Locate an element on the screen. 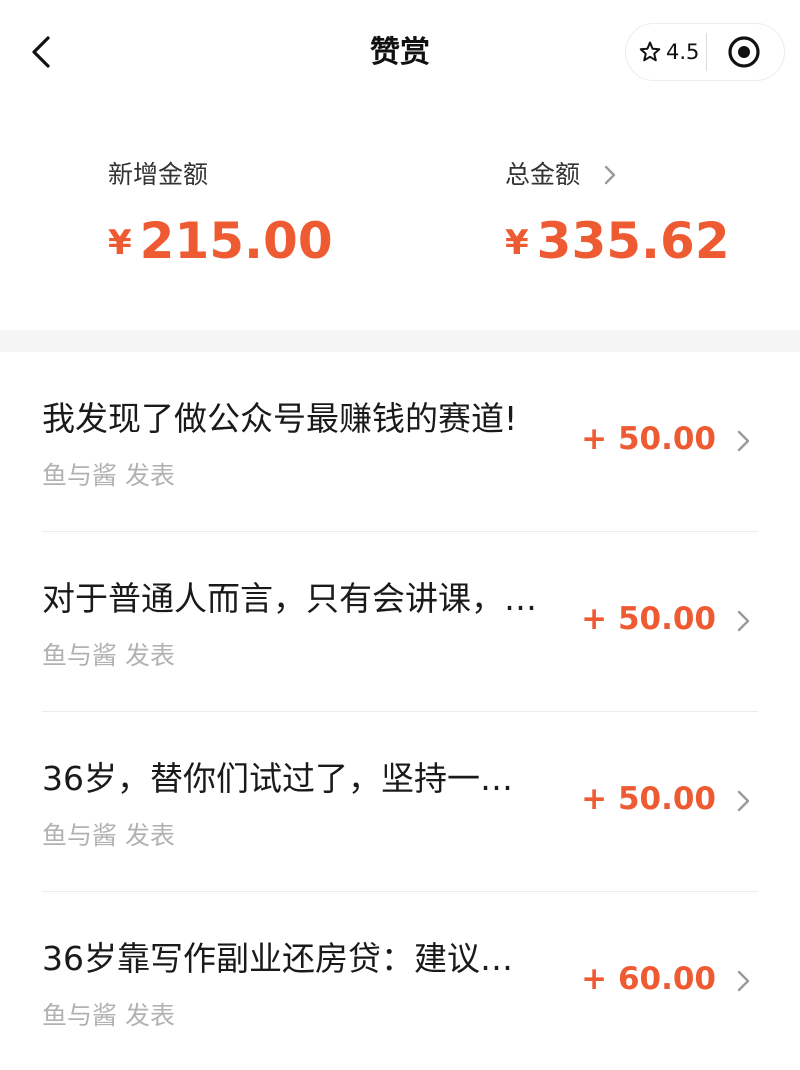  mini-program-capsule: 4.5 is located at coordinates (705, 52).